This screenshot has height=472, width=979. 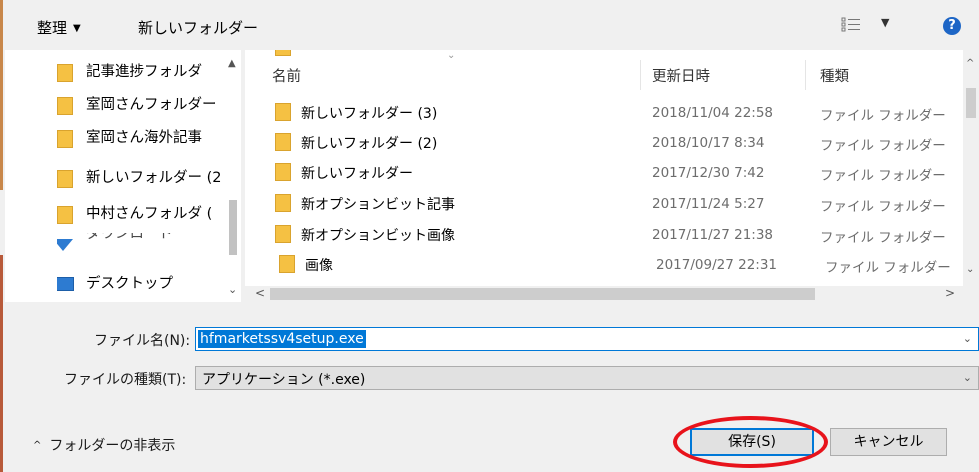 I want to click on file-list-vertical-scrollbar: ^ ⌄, so click(x=971, y=168).